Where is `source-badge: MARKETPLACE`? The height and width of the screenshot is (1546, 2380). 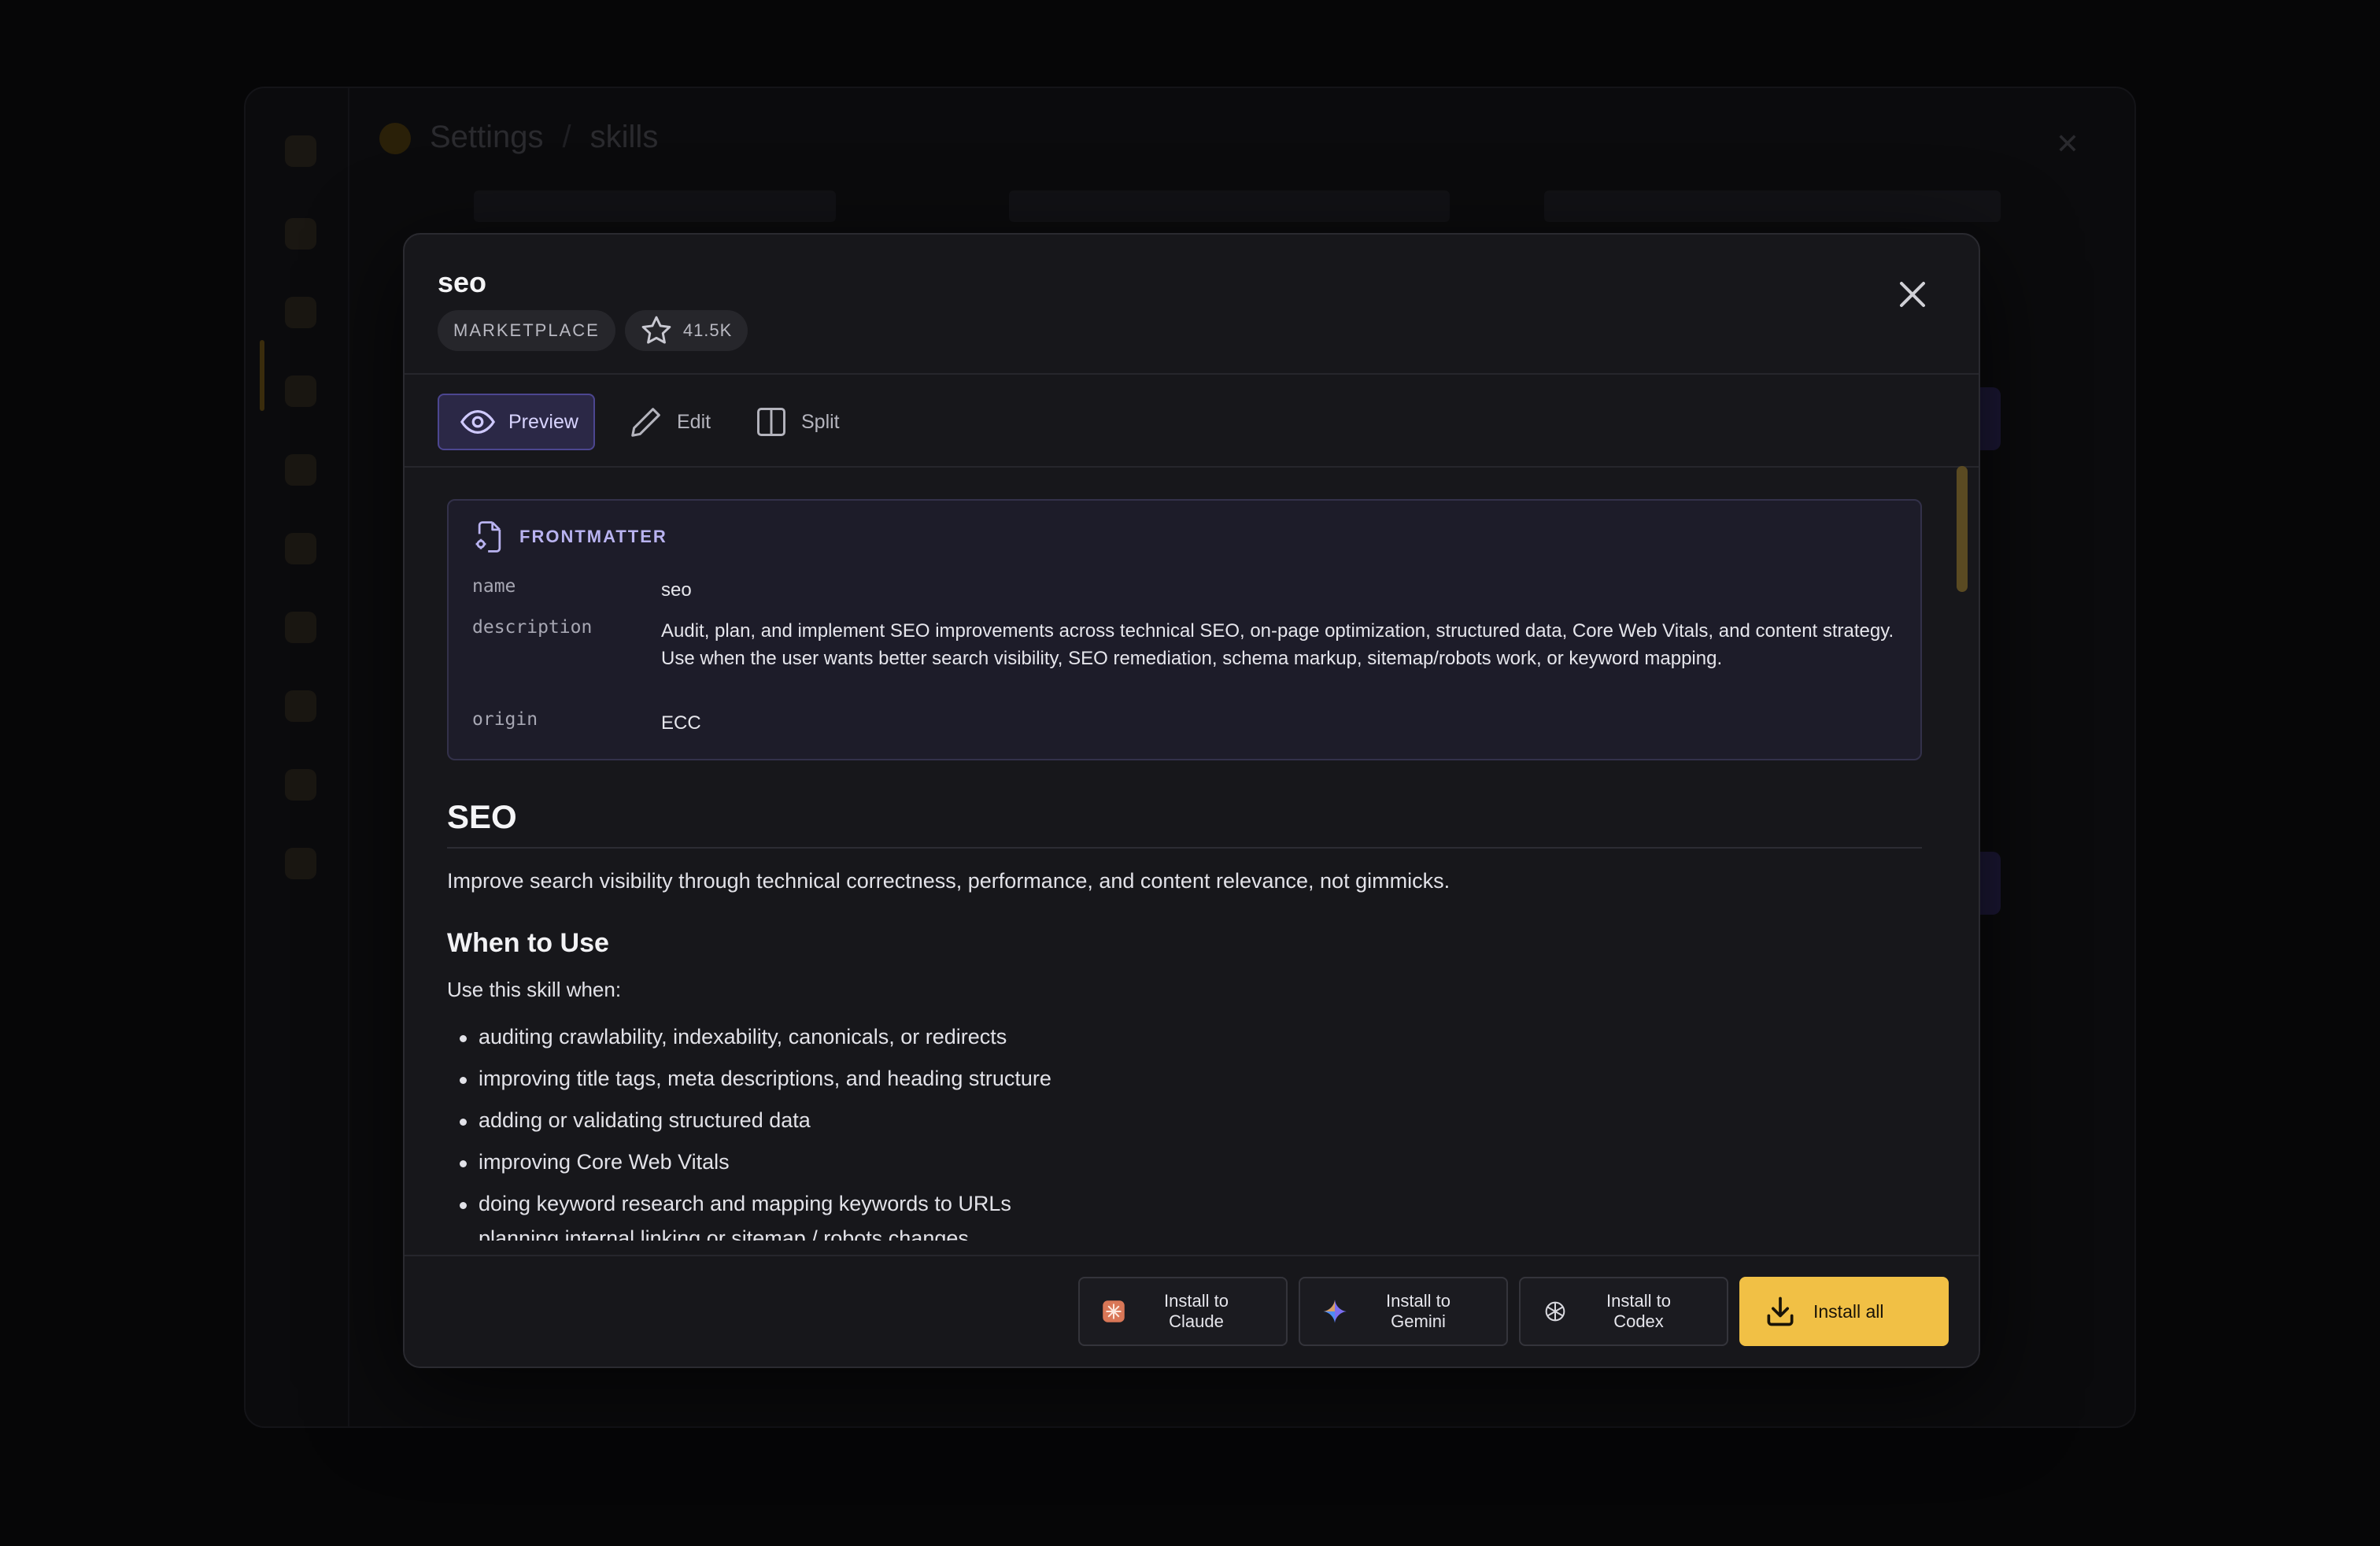
source-badge: MARKETPLACE is located at coordinates (526, 330).